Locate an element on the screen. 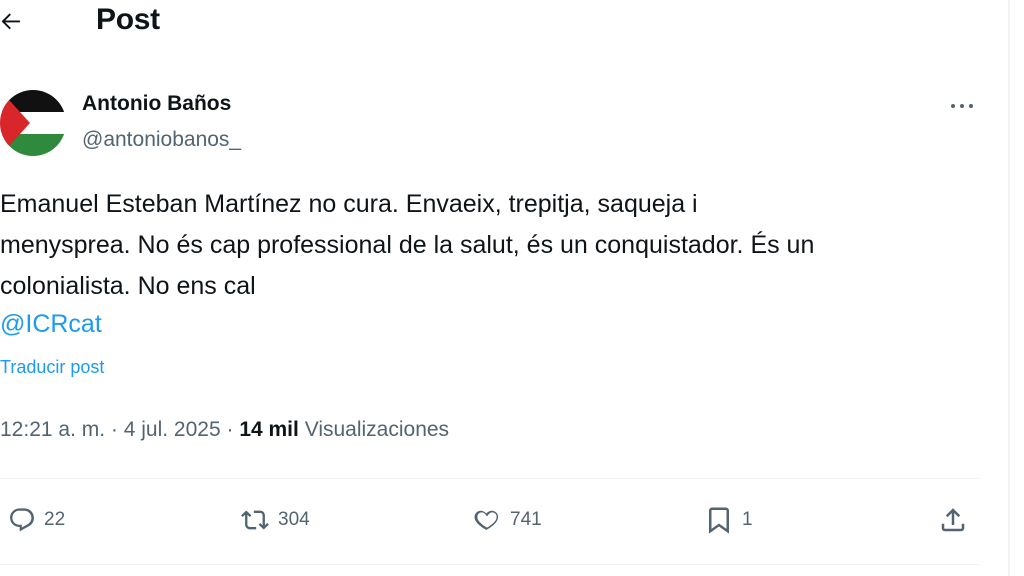 This screenshot has width=1024, height=576. reply-button: 22 is located at coordinates (36, 520).